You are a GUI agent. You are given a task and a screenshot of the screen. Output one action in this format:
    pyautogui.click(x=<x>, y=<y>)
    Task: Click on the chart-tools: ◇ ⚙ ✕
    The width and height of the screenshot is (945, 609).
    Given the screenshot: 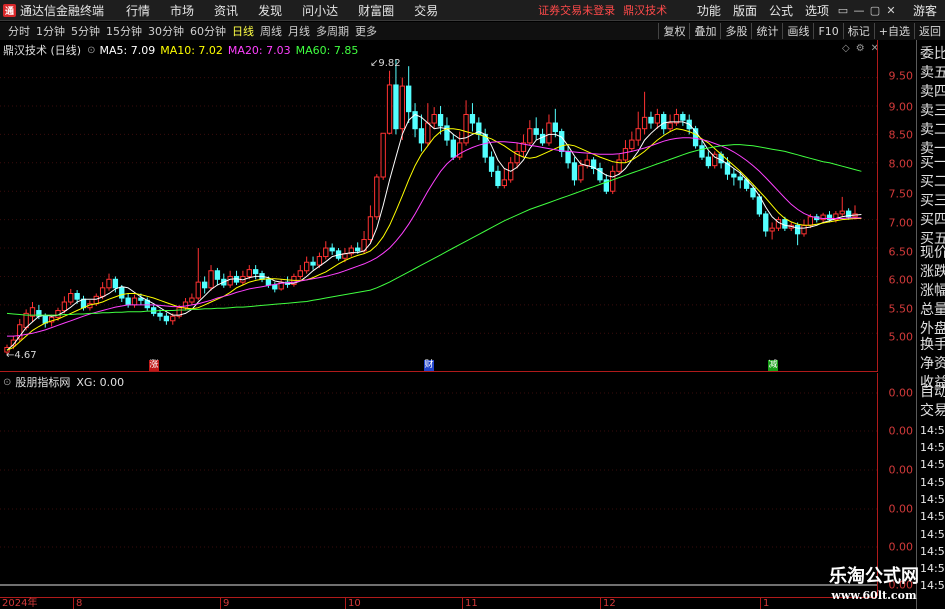 What is the action you would take?
    pyautogui.click(x=860, y=48)
    